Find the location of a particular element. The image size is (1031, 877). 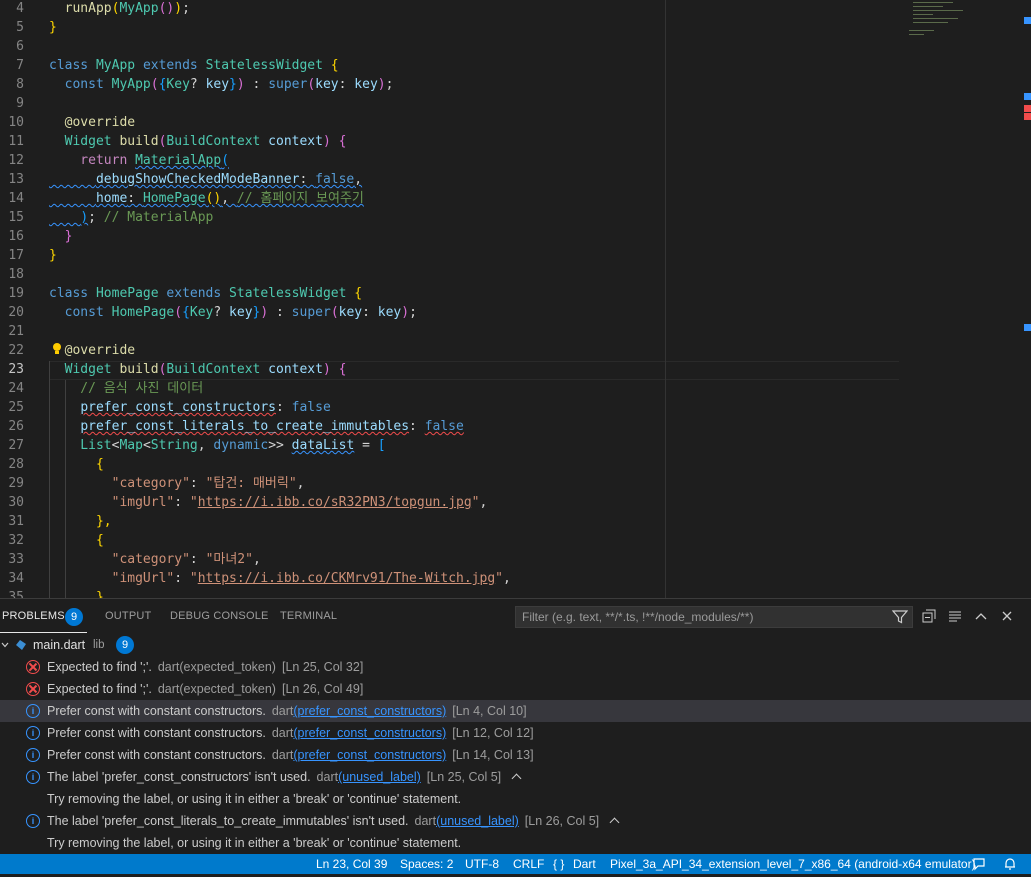

code-line: 22 @override is located at coordinates (450, 350).